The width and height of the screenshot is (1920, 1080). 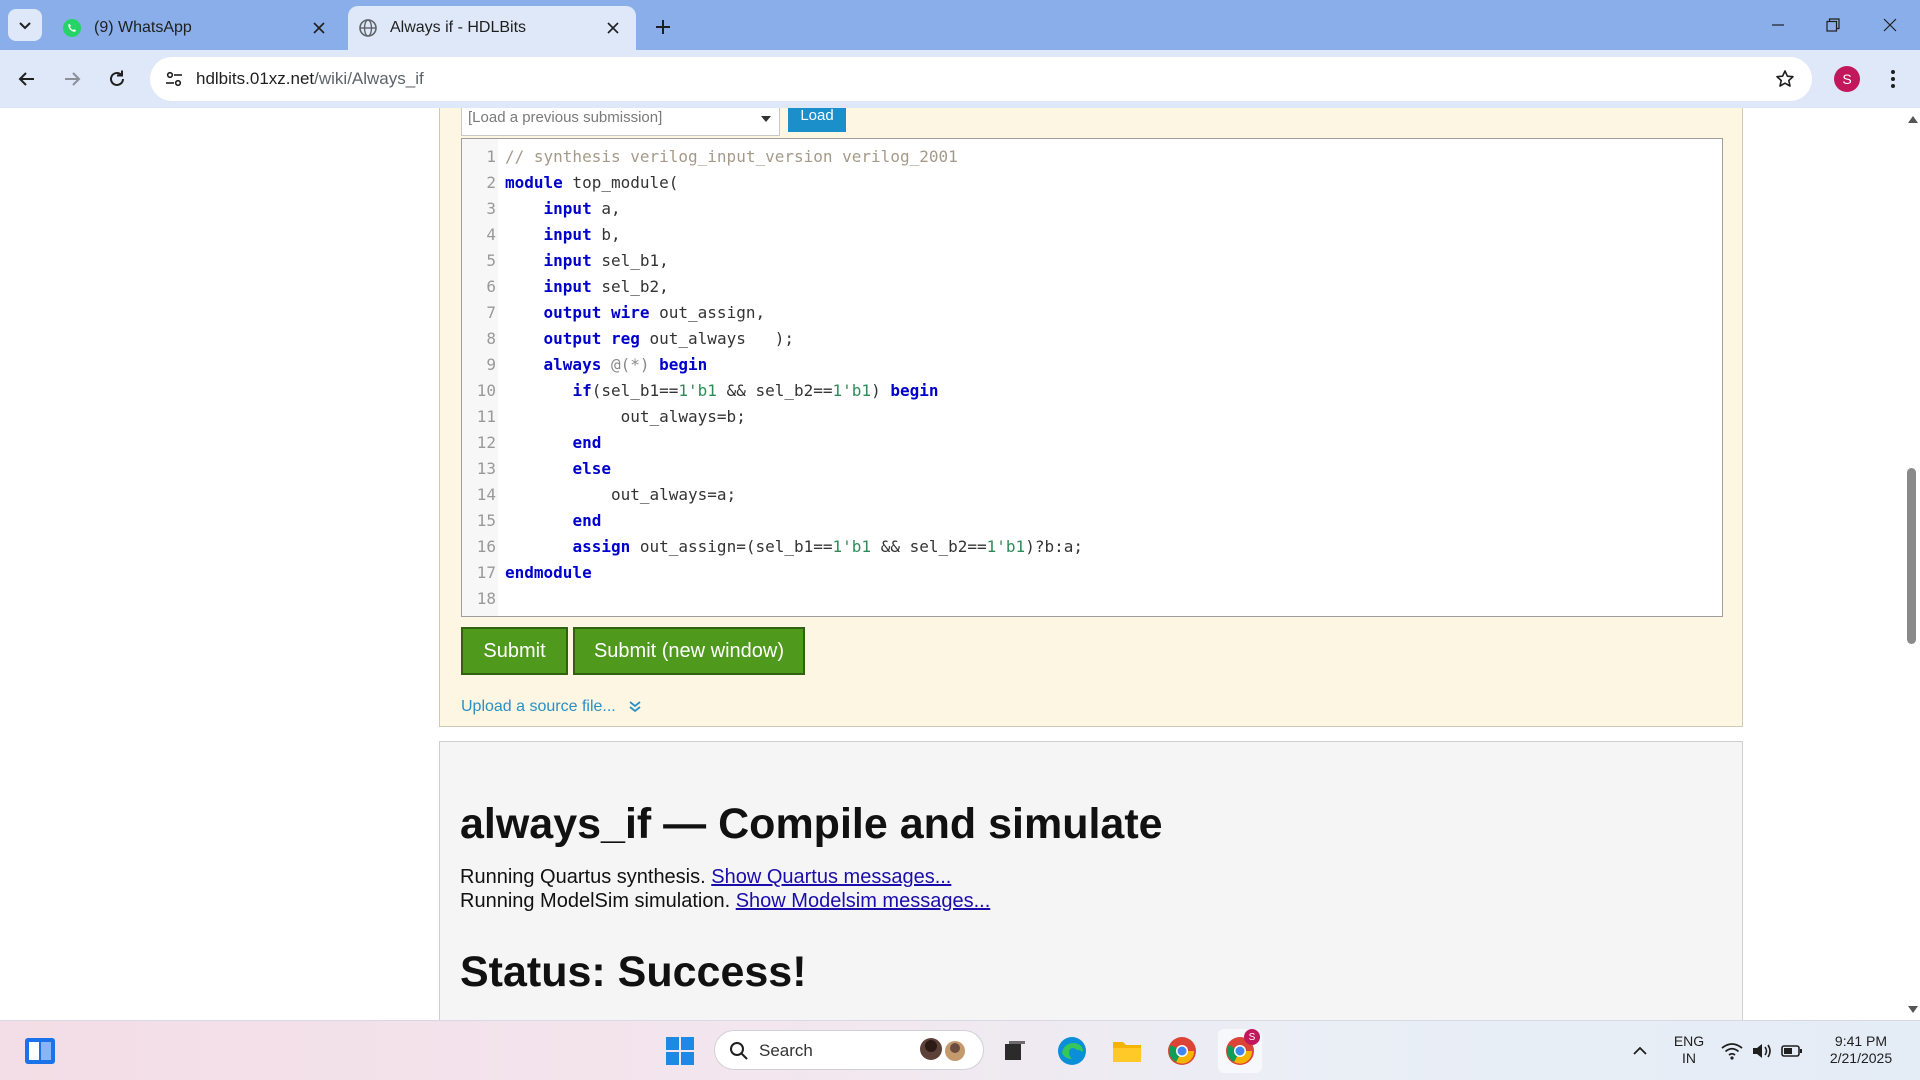 I want to click on windows-taskbar: Search S ENG IN 9:41 PM 2/21/2025, so click(x=960, y=1050).